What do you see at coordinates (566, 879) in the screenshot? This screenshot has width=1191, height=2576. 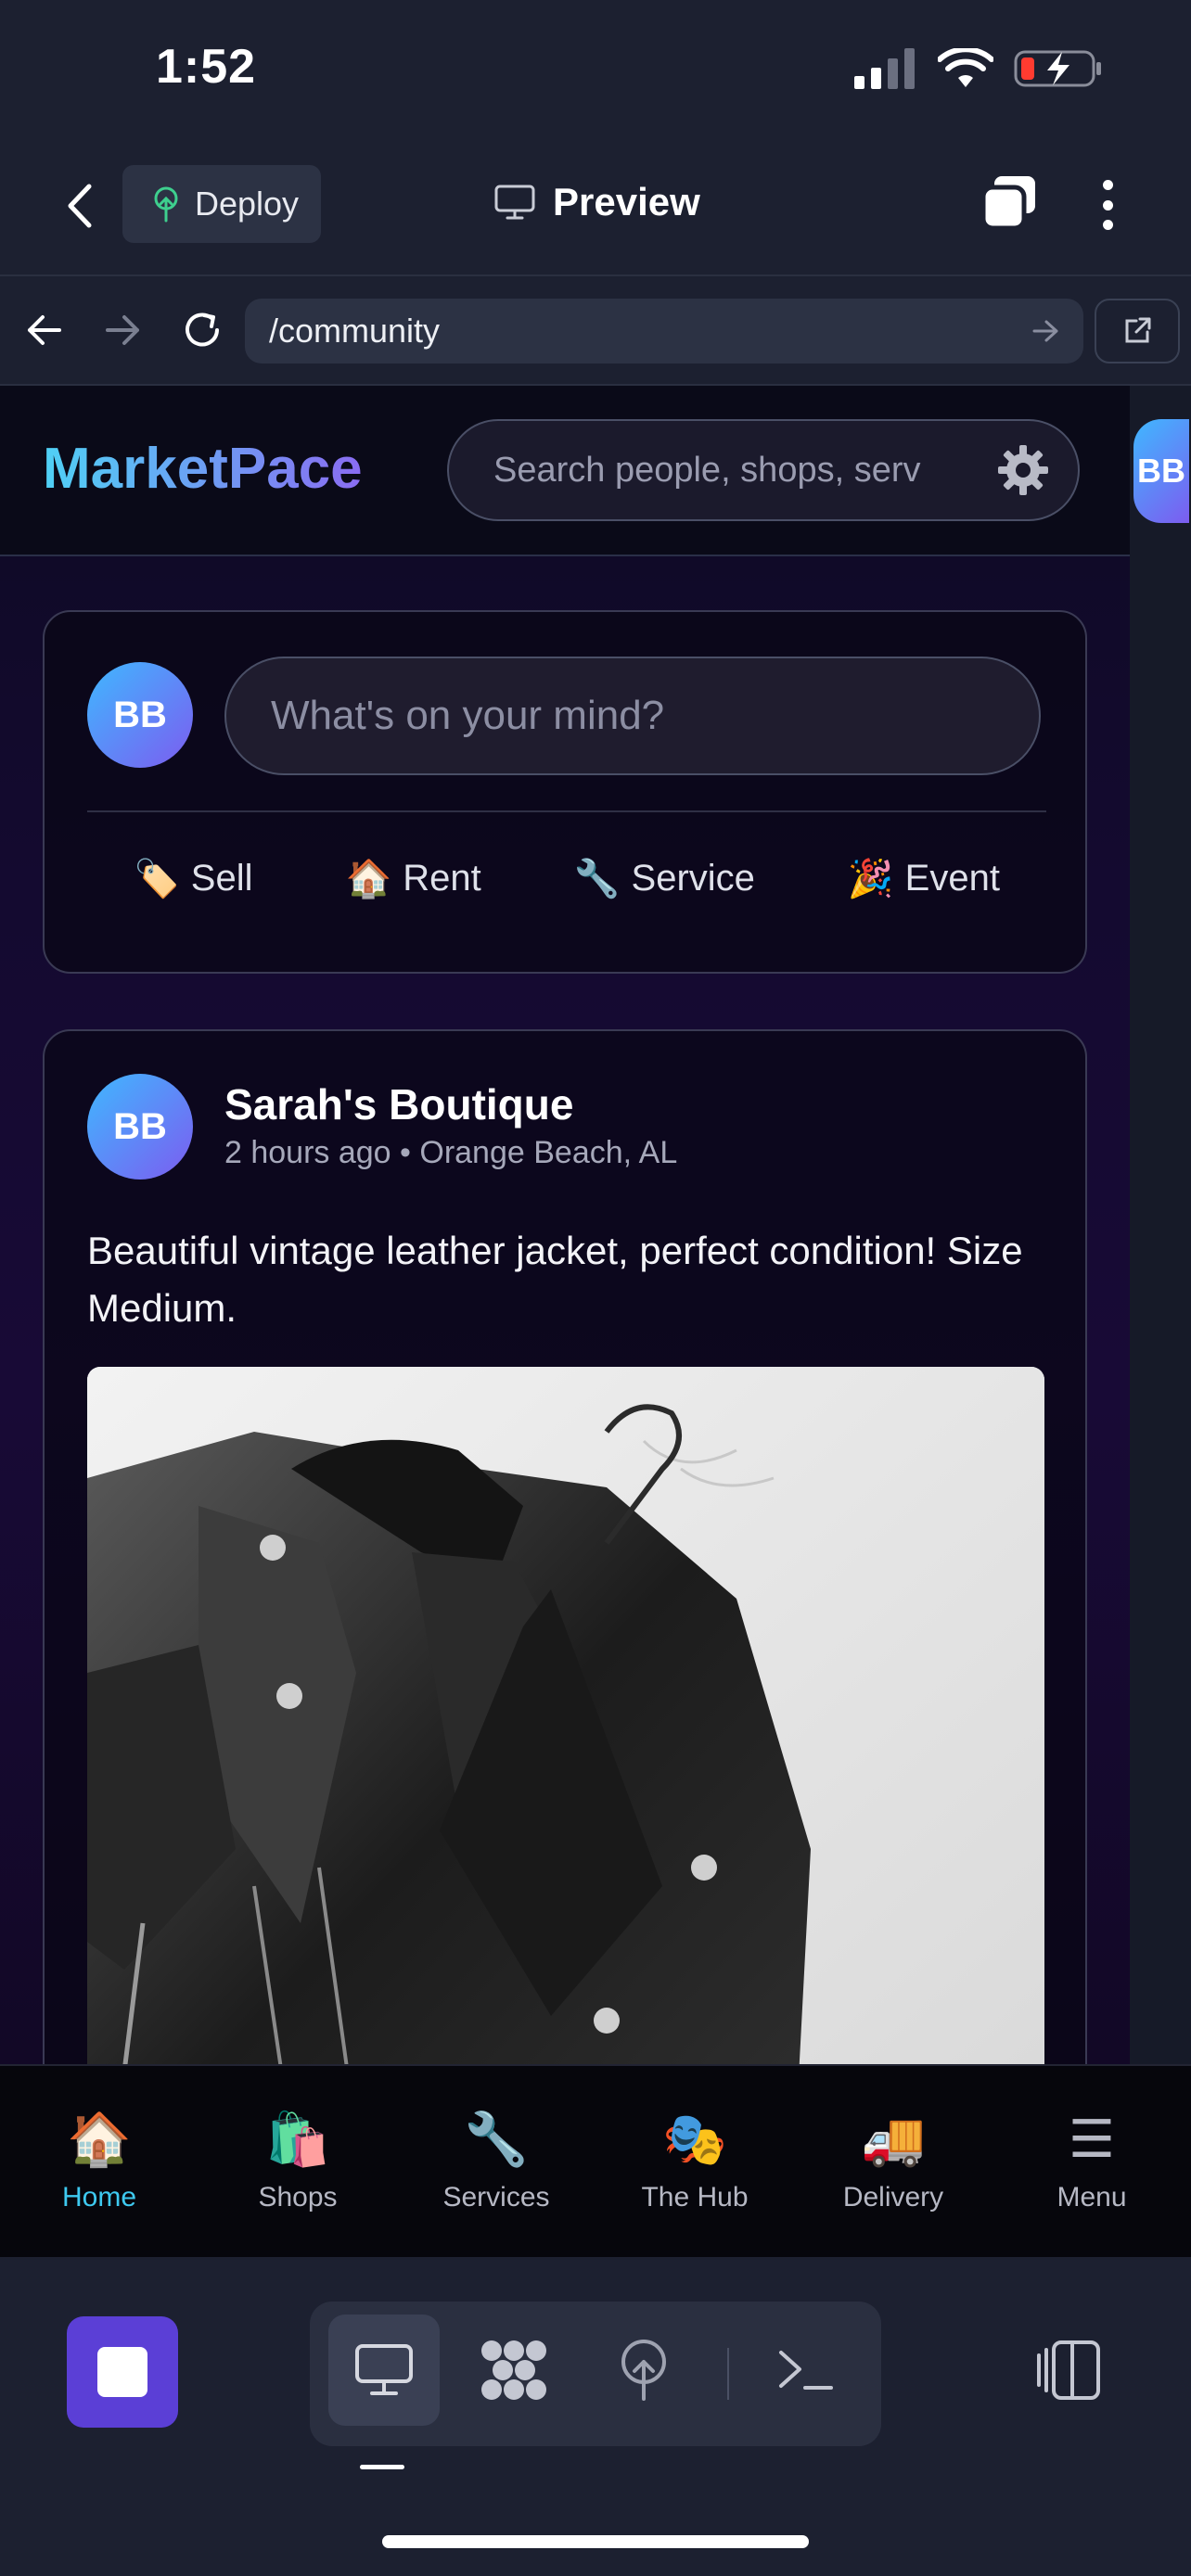 I see `composer-actions: 🏷️ Sell 🏠 Rent 🔧 Service 🎉 Event` at bounding box center [566, 879].